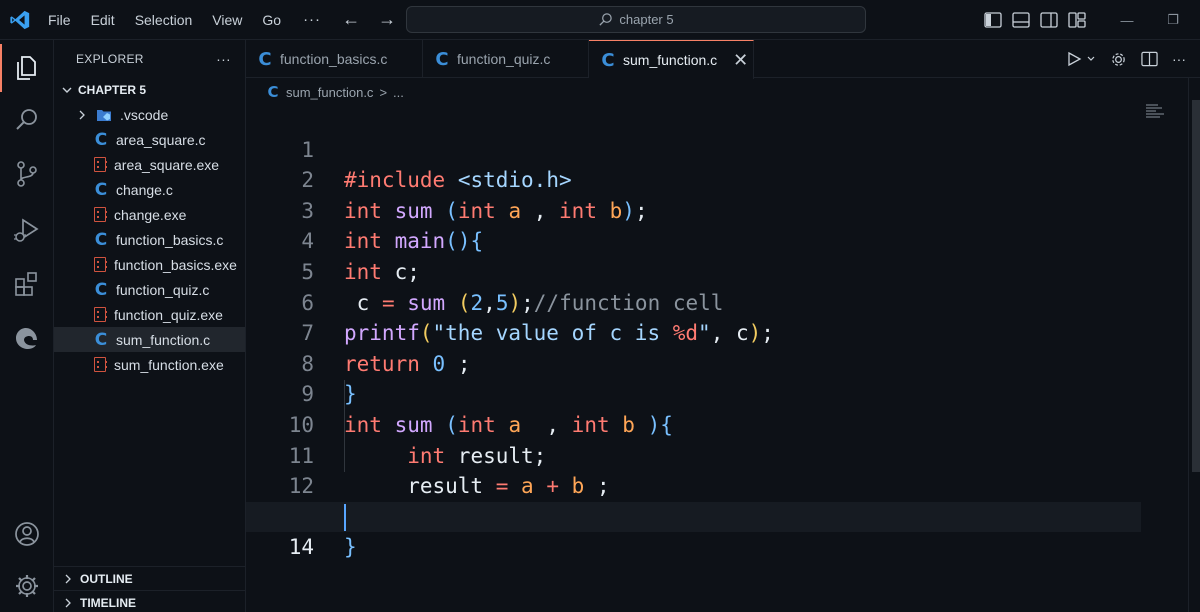 This screenshot has width=1200, height=612. I want to click on scrollbar-thumb, so click(1196, 286).